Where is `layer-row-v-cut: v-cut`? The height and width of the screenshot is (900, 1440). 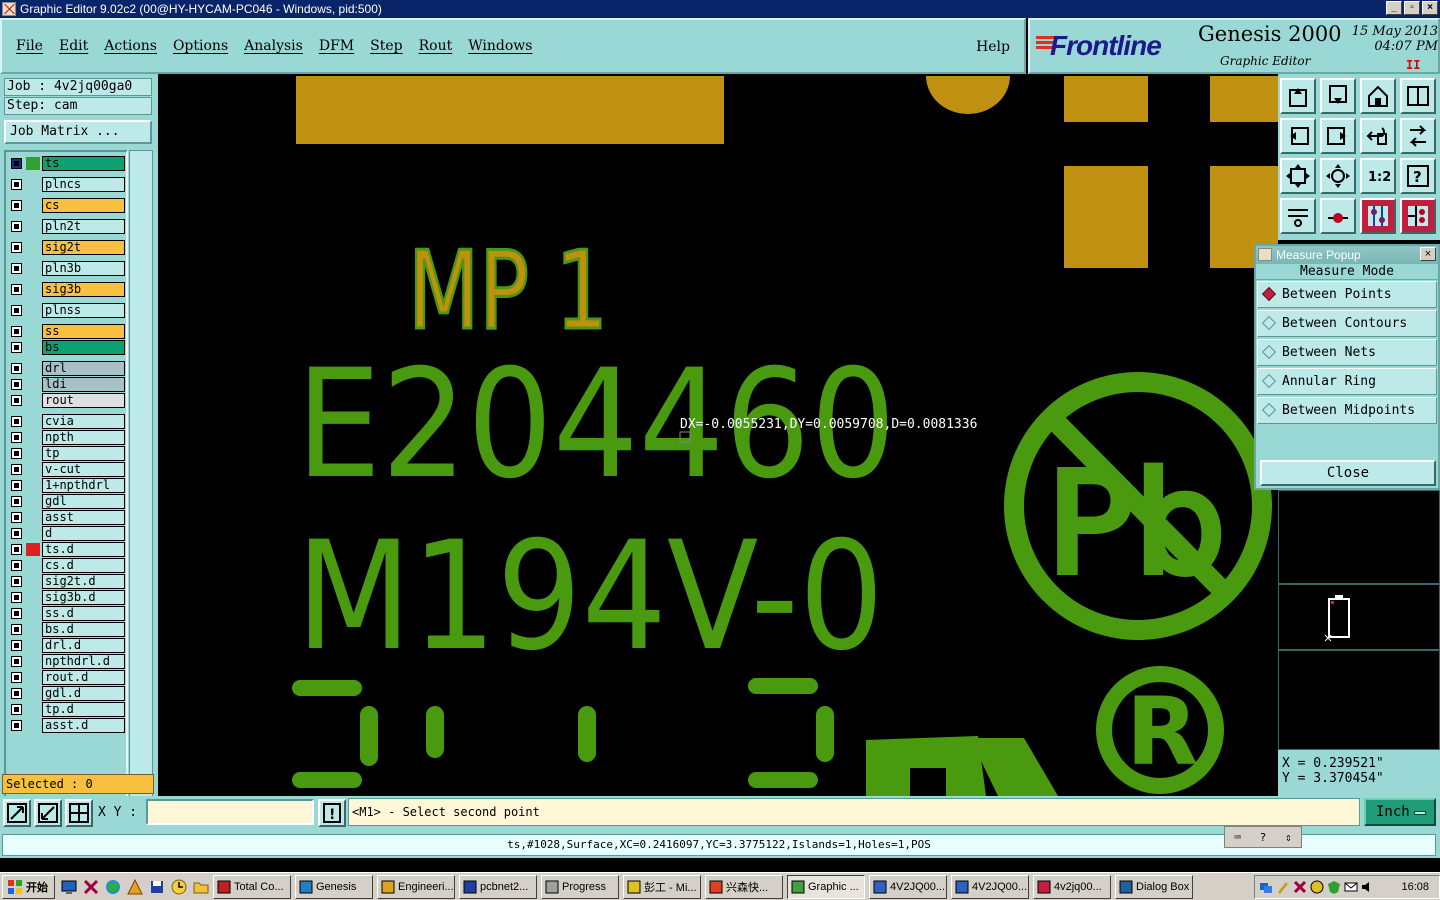
layer-row-v-cut: v-cut is located at coordinates (67, 469).